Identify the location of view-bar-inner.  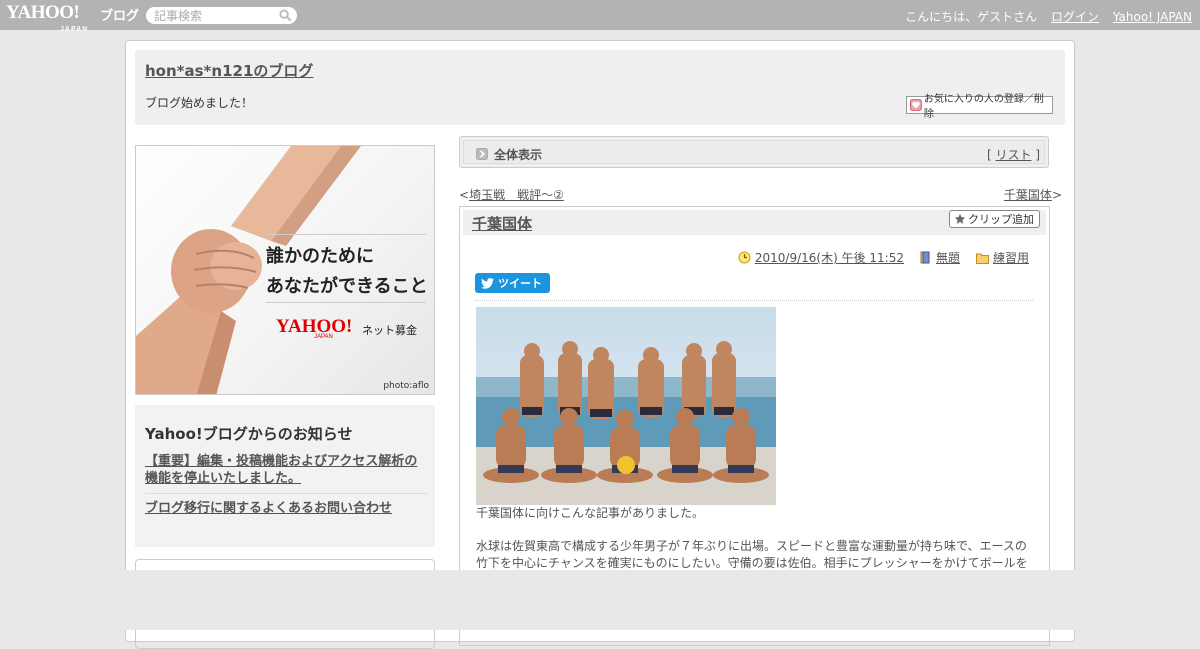
(754, 152).